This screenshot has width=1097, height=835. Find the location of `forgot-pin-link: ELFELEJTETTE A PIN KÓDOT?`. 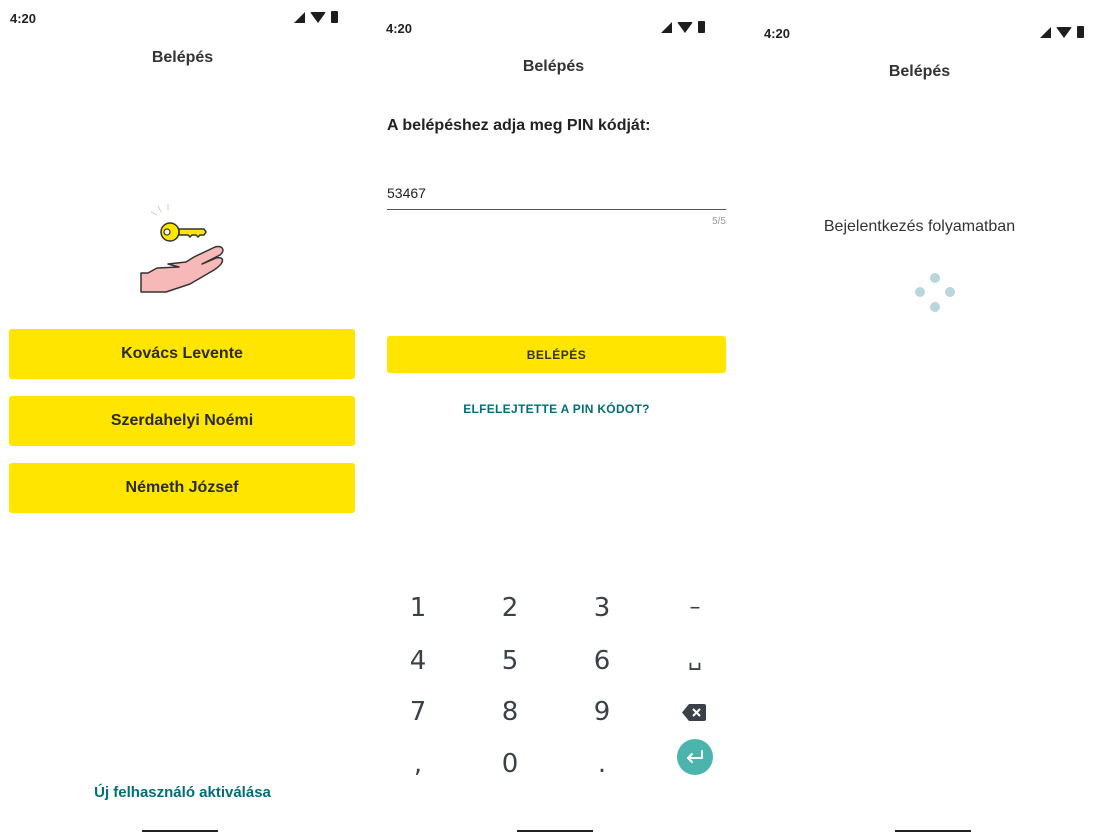

forgot-pin-link: ELFELEJTETTE A PIN KÓDOT? is located at coordinates (556, 409).